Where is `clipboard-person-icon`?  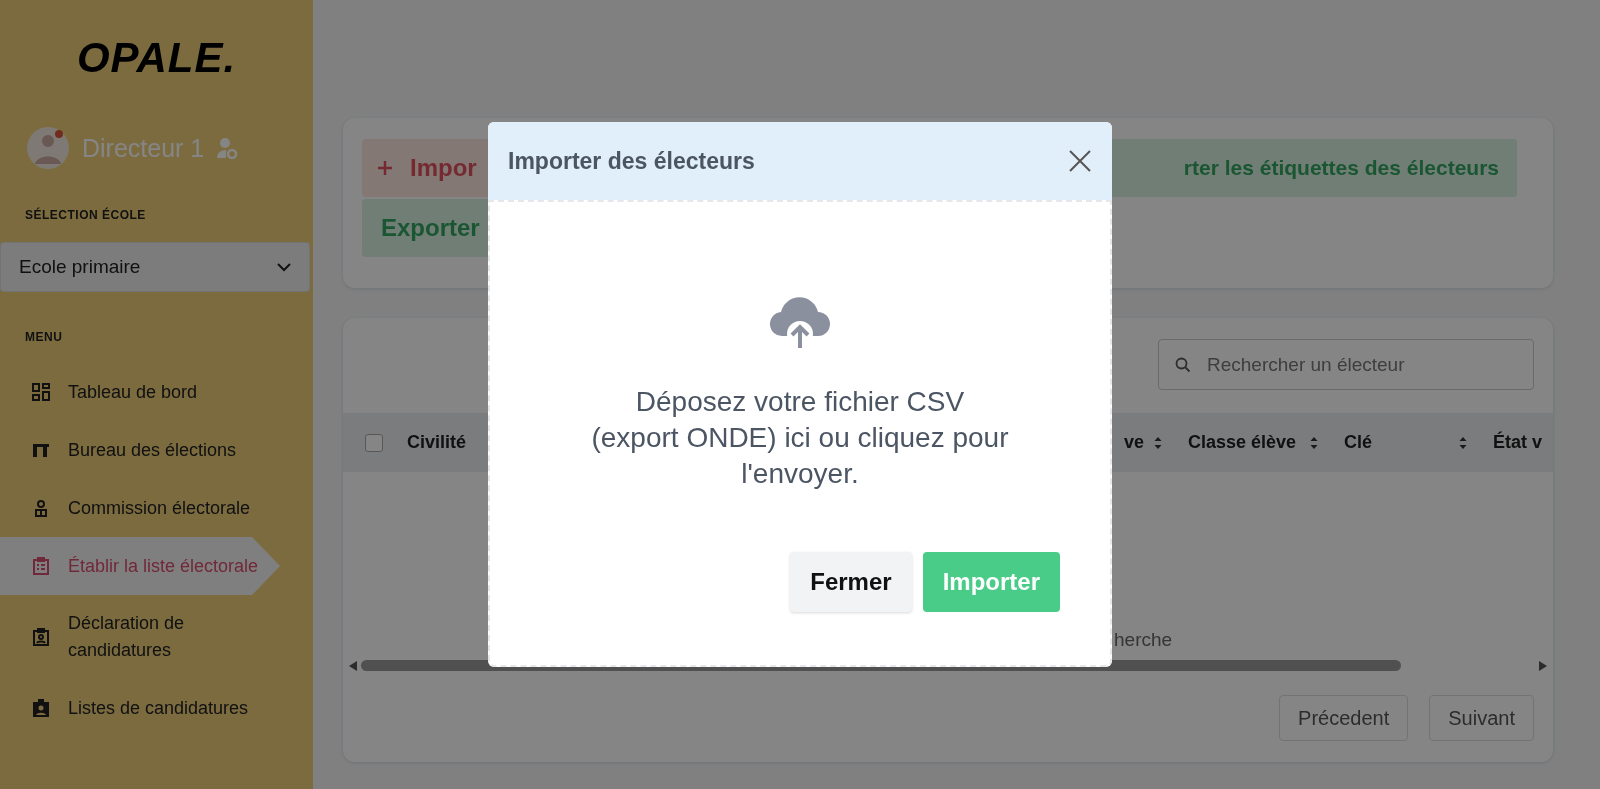 clipboard-person-icon is located at coordinates (41, 637).